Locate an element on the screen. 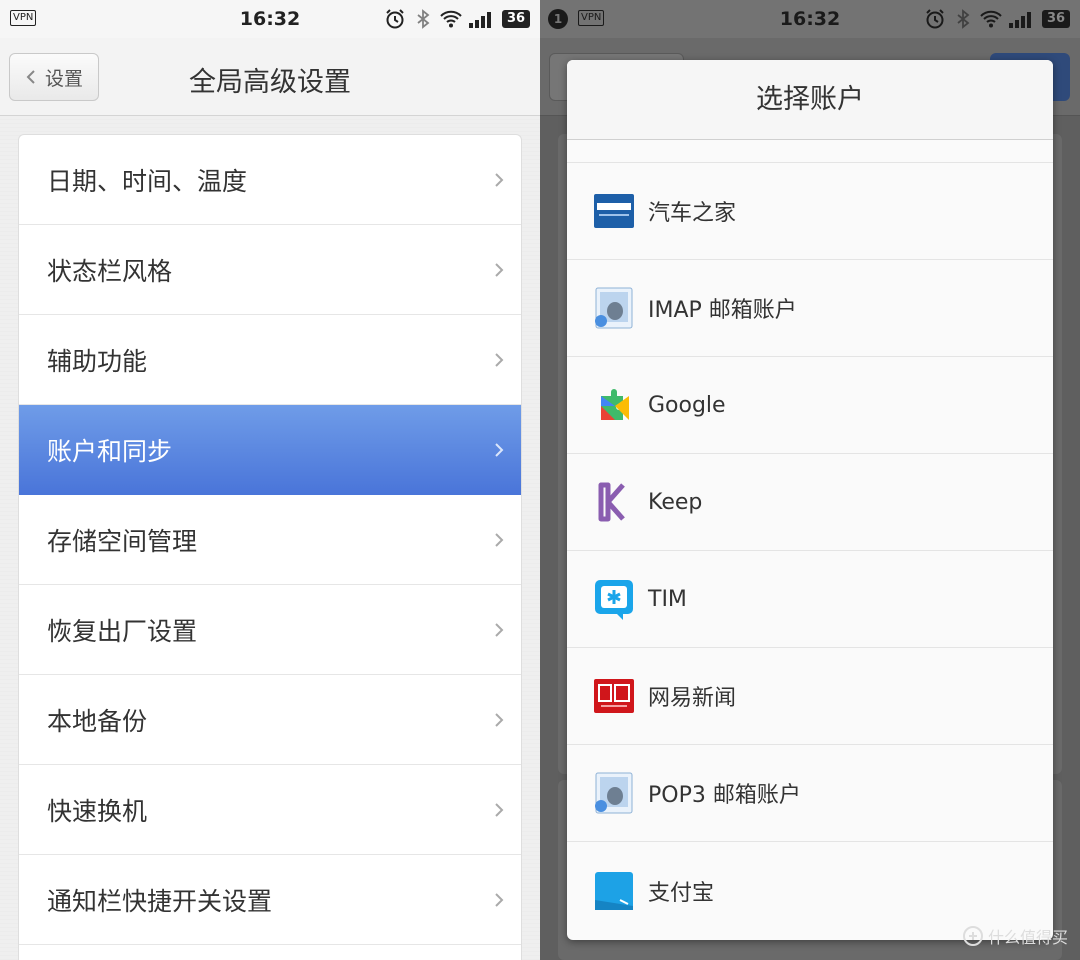 This screenshot has height=960, width=1080. account-item-keep: Keep is located at coordinates (810, 502).